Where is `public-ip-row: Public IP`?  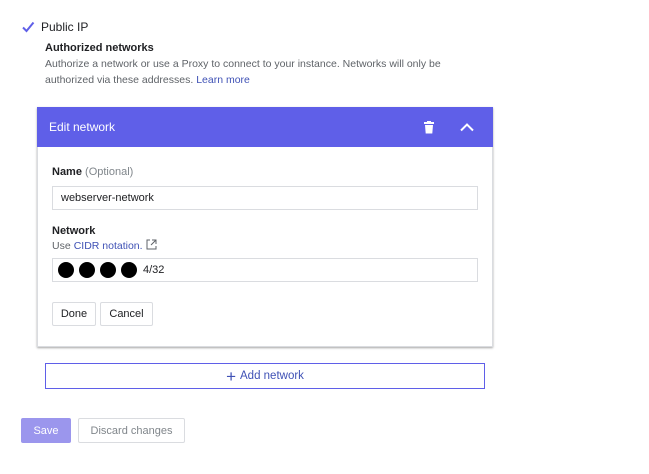
public-ip-row: Public IP is located at coordinates (54, 27).